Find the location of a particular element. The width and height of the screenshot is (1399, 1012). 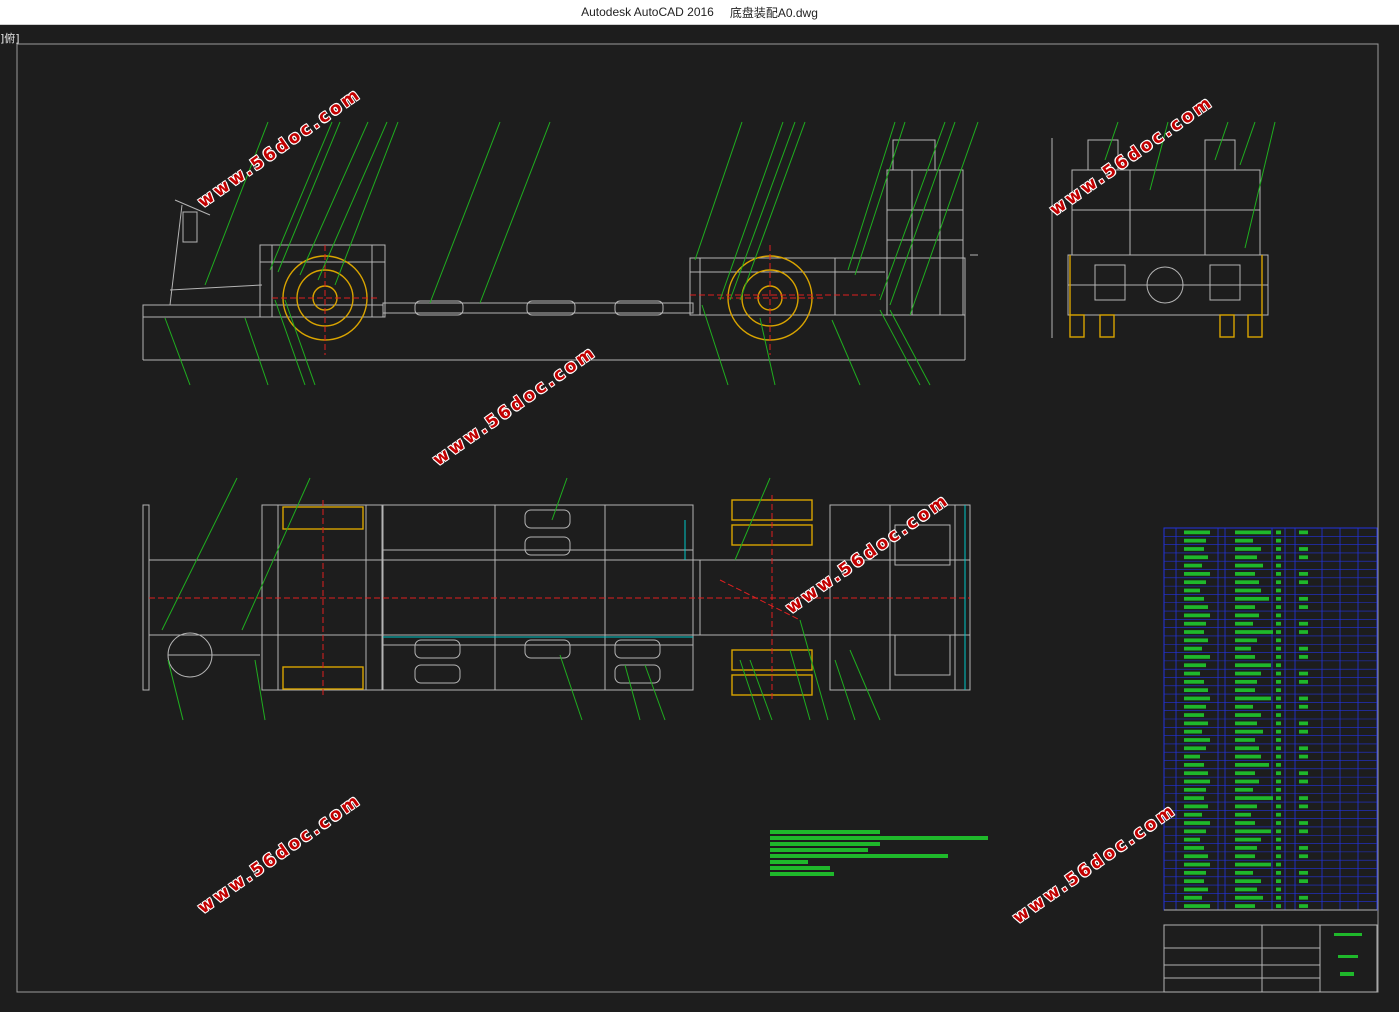

app-name: Autodesk AutoCAD 2016 is located at coordinates (647, 12).